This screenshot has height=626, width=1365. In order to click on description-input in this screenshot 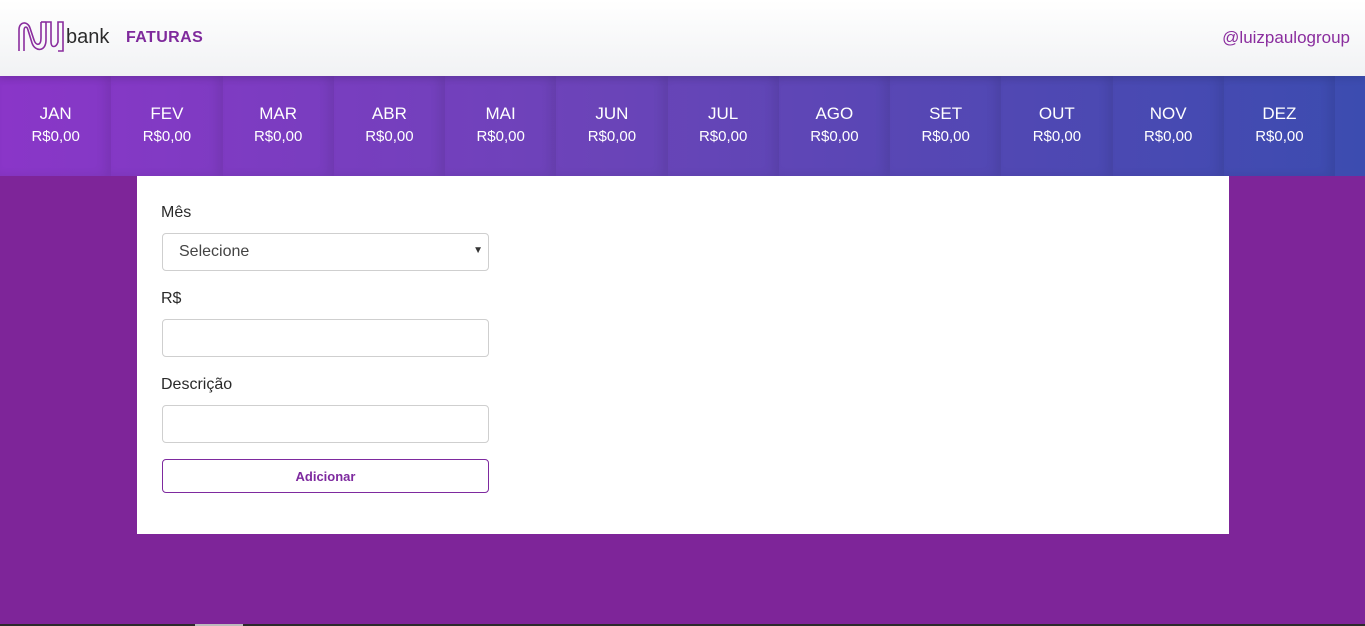, I will do `click(325, 424)`.